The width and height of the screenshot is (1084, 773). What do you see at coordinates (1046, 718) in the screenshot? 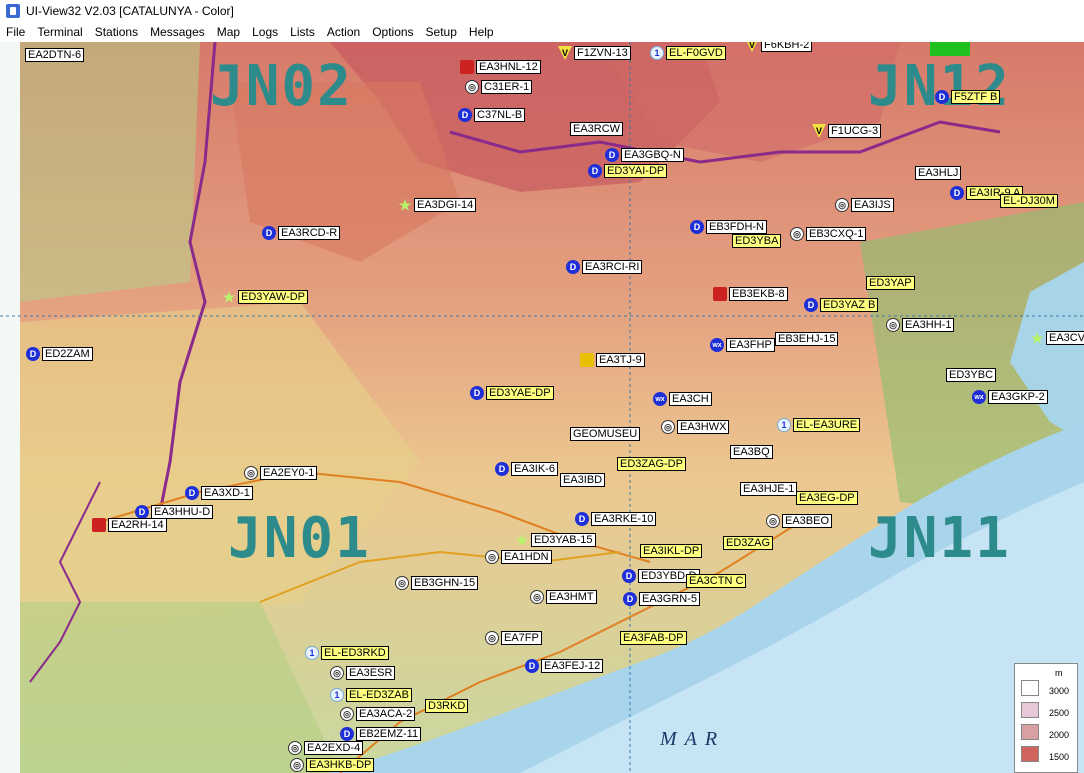
I see `elevation-legend: m 3000 2500 2000 1500` at bounding box center [1046, 718].